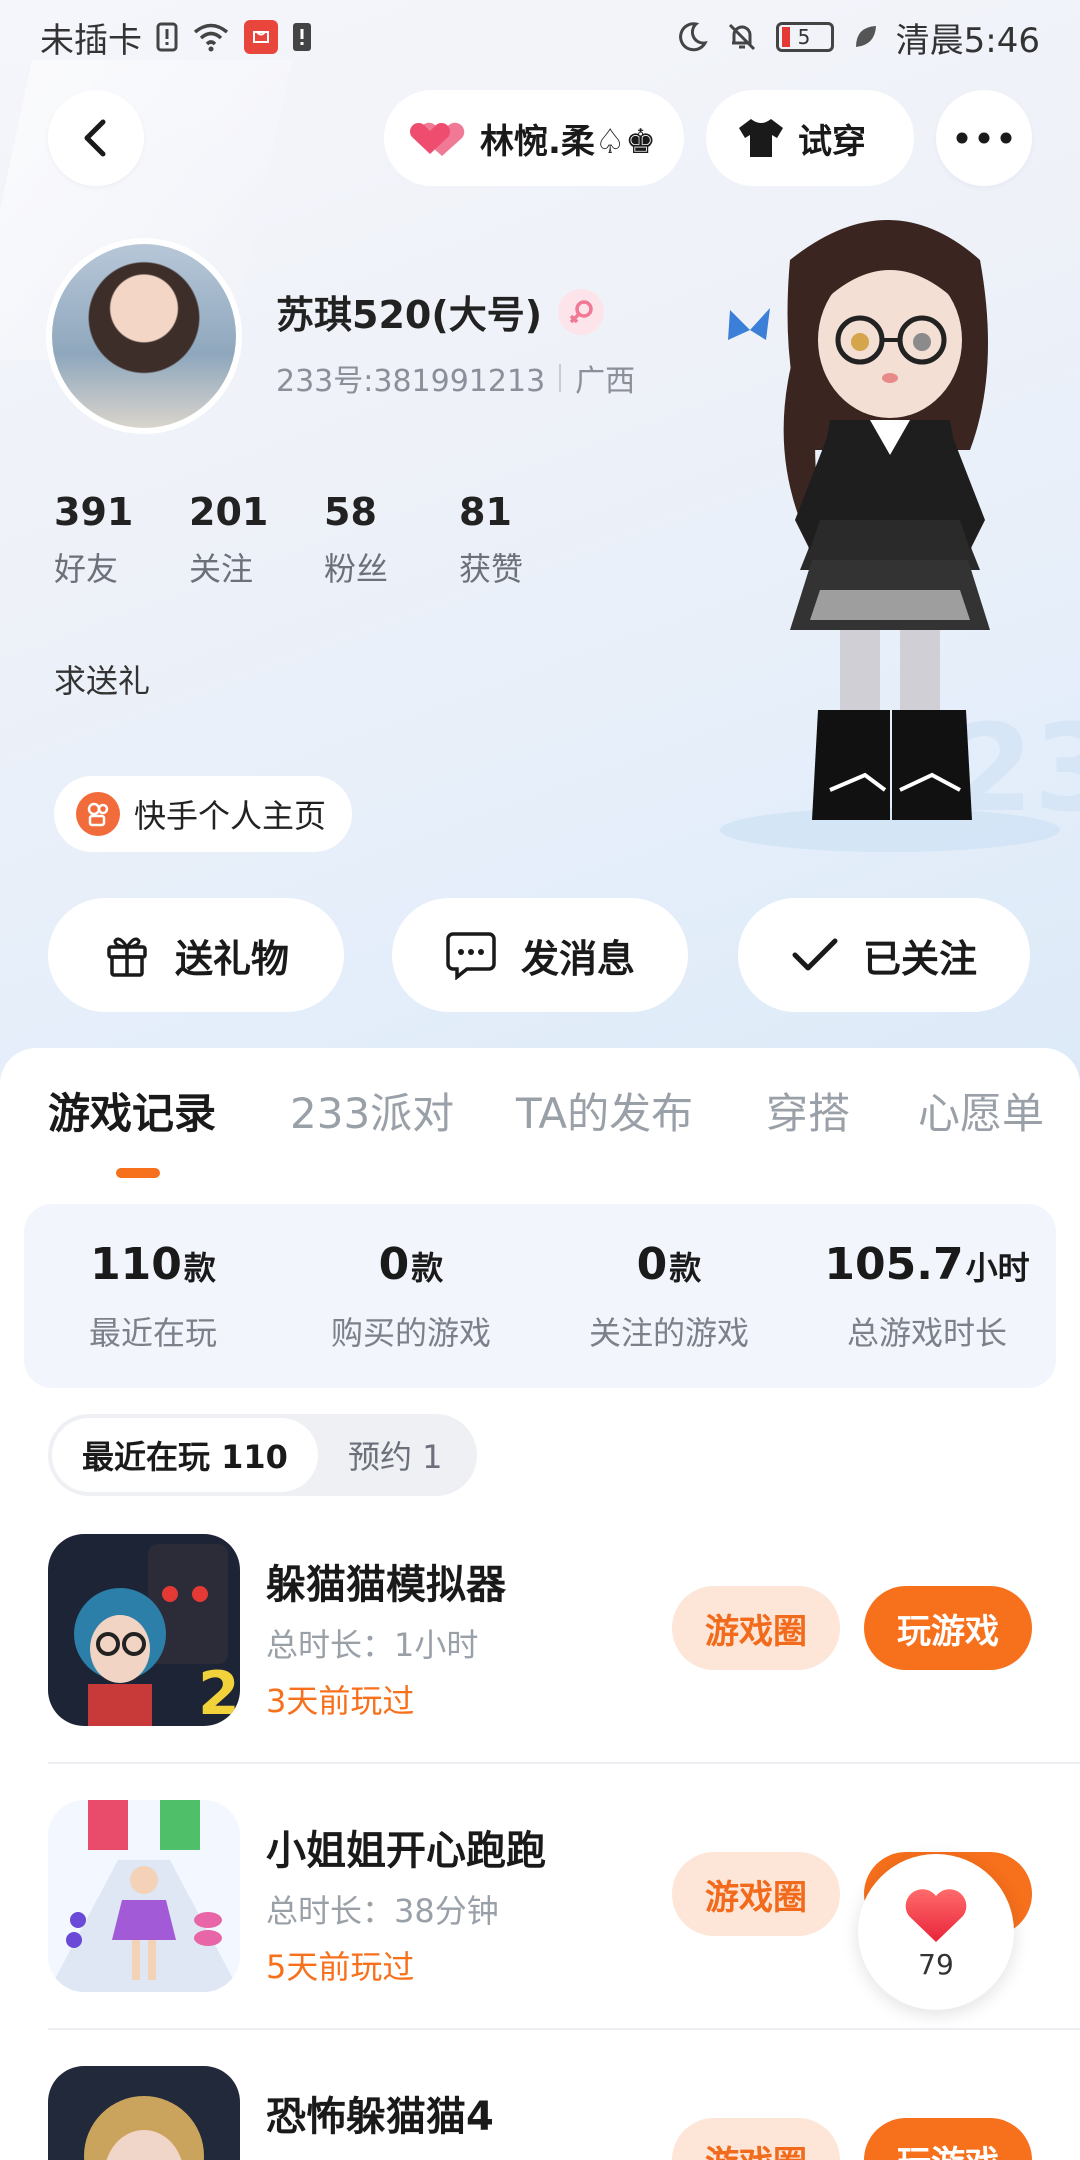 Image resolution: width=1080 pixels, height=2160 pixels. What do you see at coordinates (890, 530) in the screenshot?
I see `avatar-3d-figure: 233` at bounding box center [890, 530].